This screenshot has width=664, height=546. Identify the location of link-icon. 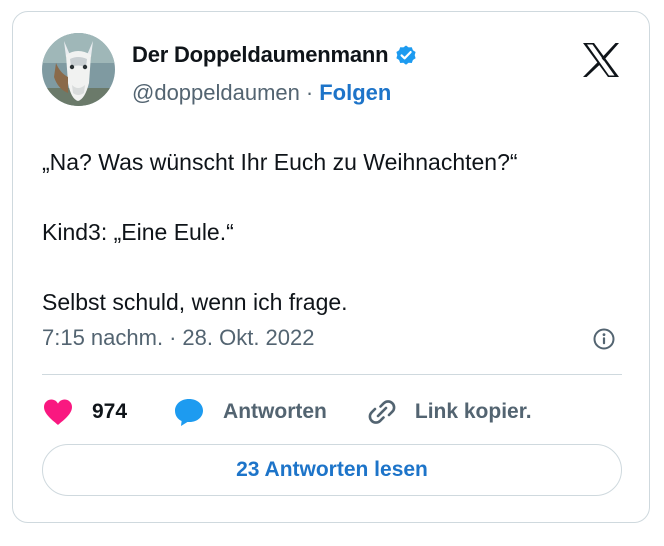
(382, 412).